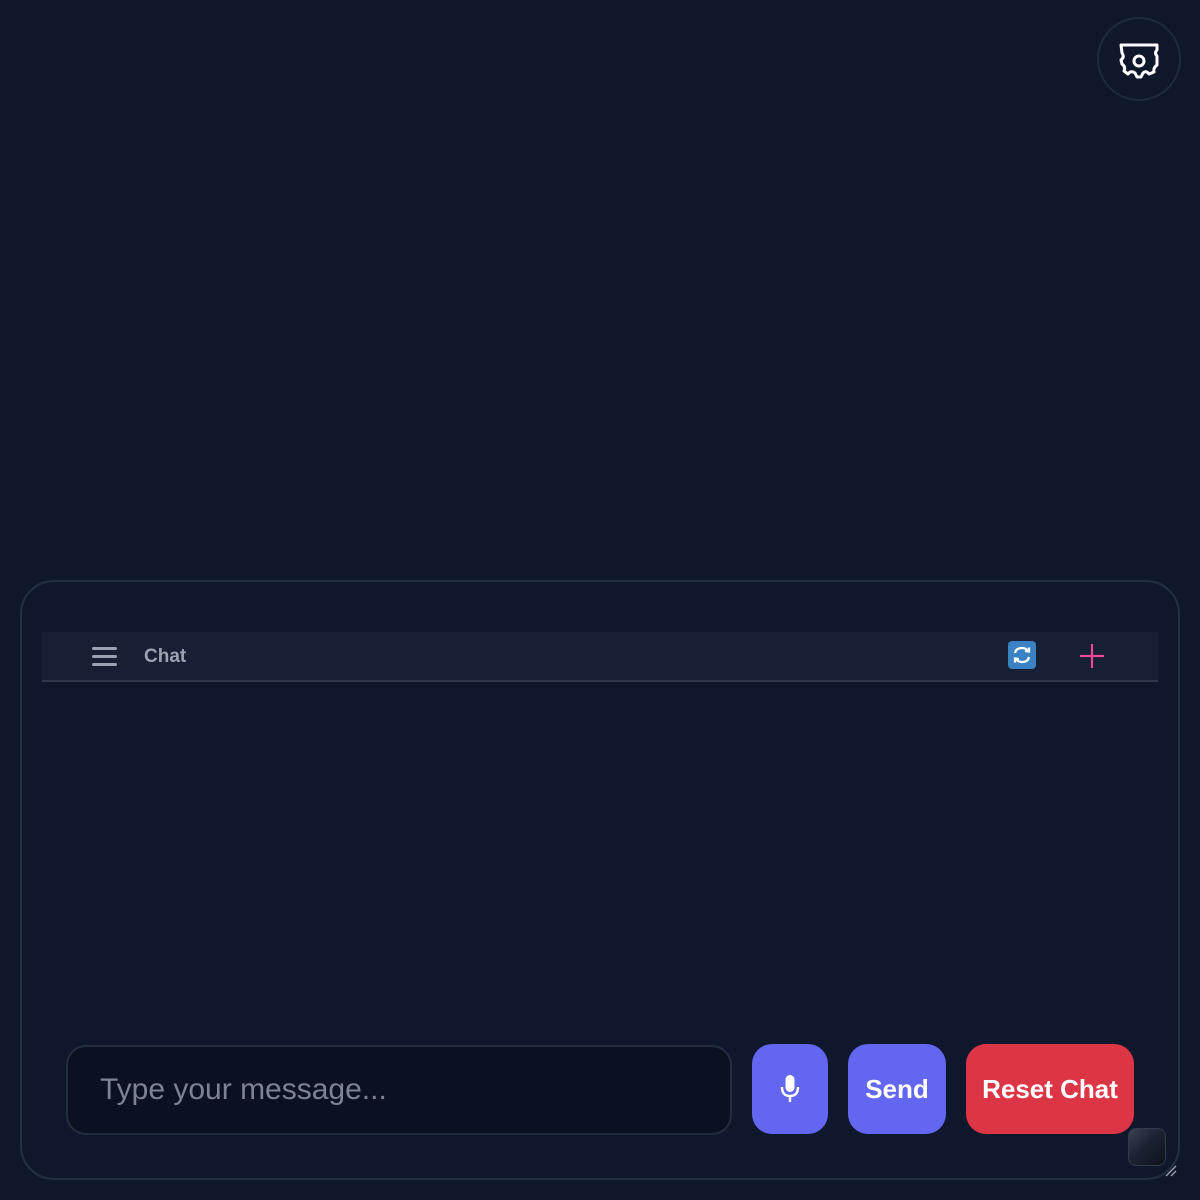  Describe the element at coordinates (165, 656) in the screenshot. I see `chat-title: Chat` at that location.